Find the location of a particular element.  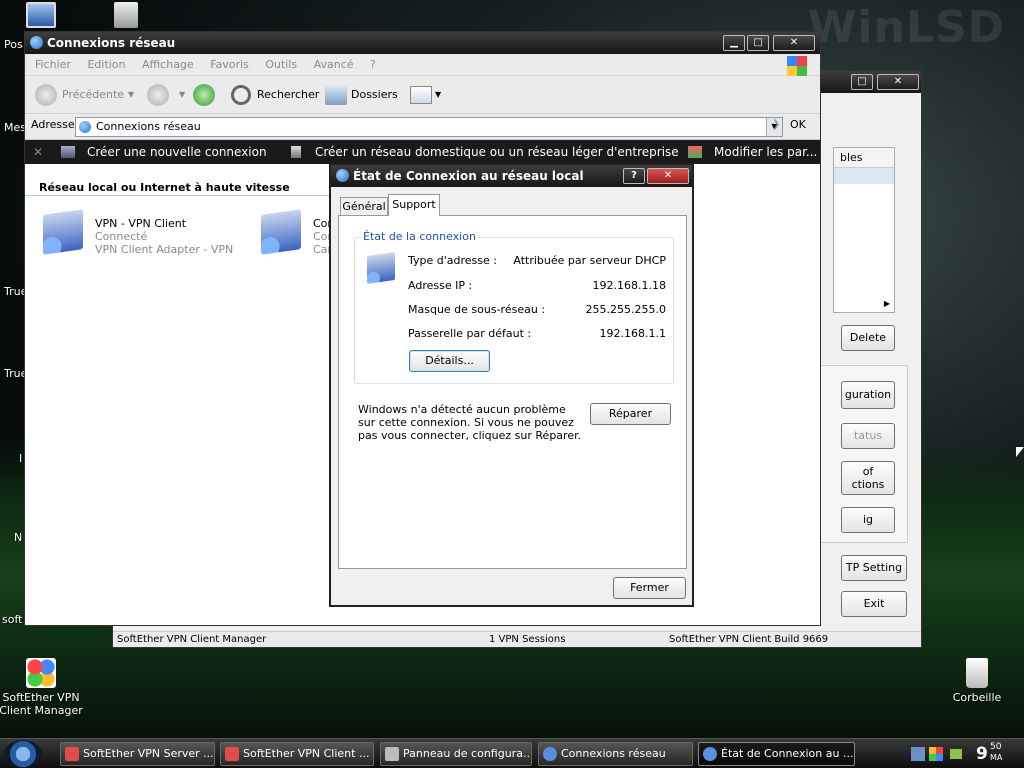

desktop-icon-recycle-bin: Corbeille is located at coordinates (977, 681).